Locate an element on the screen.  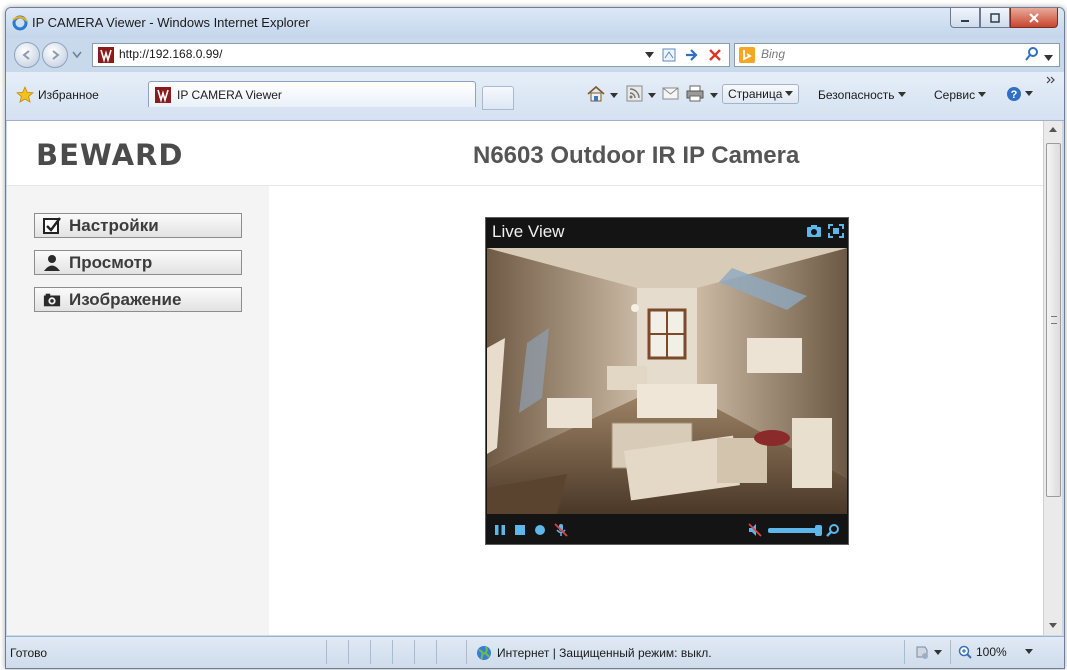
attic-room-video-image is located at coordinates (667, 381).